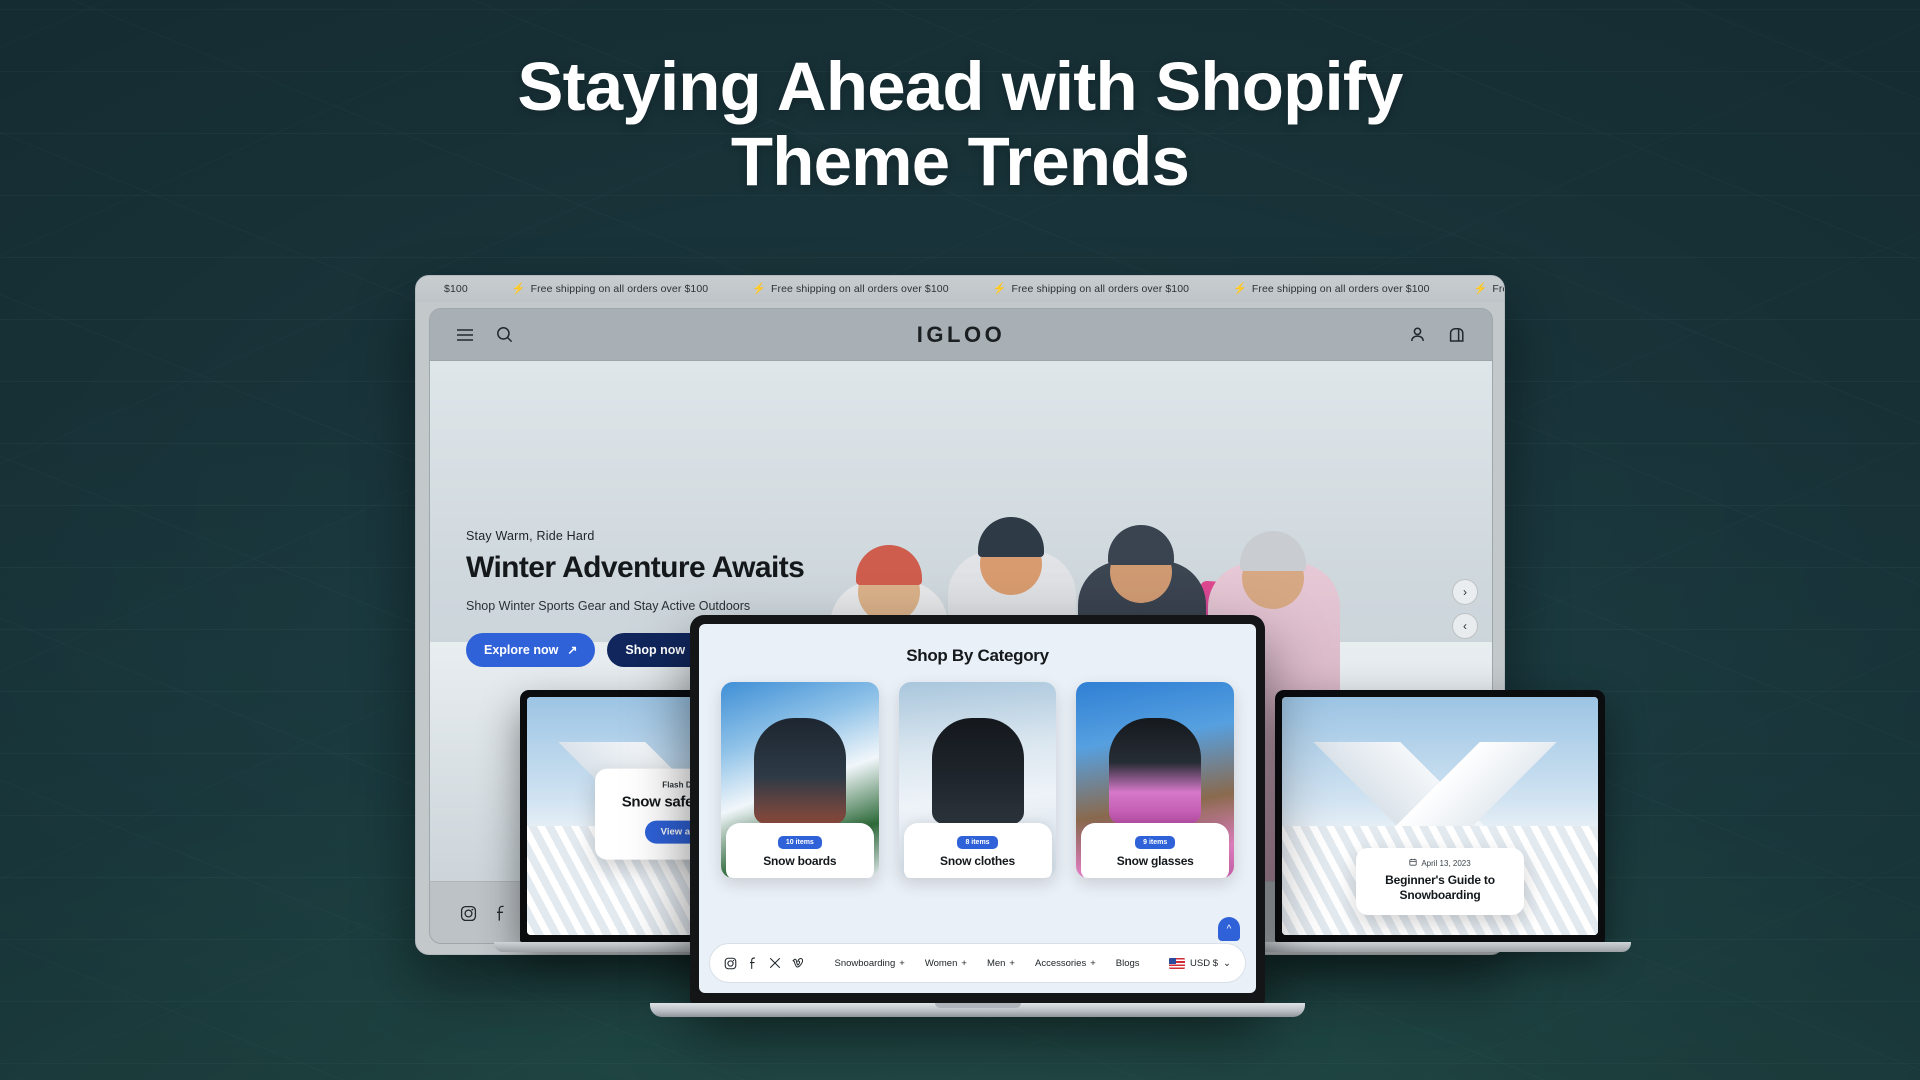 The width and height of the screenshot is (1920, 1080). I want to click on blog-post-date-row: April 13, 2023, so click(1440, 863).